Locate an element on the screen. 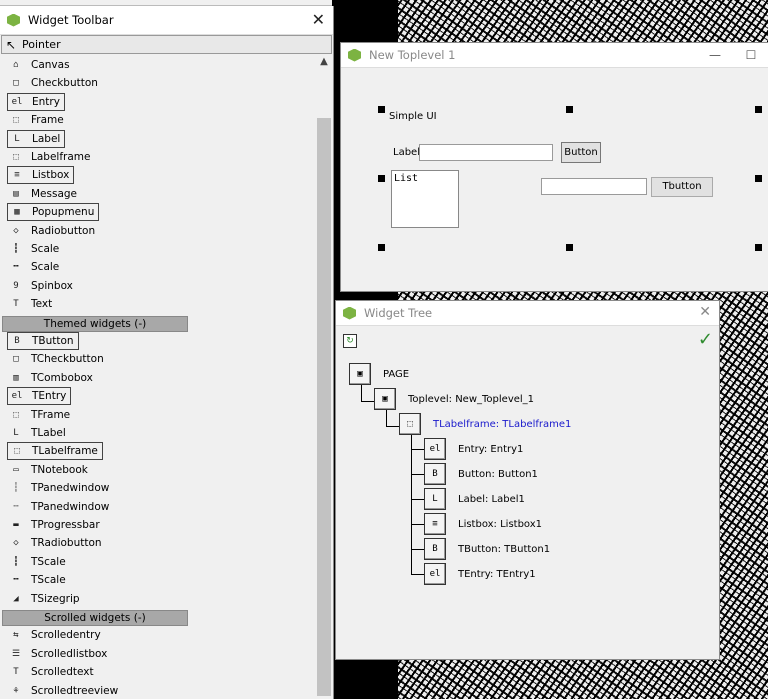 This screenshot has width=768, height=699. tree-node-icon: L is located at coordinates (435, 499).